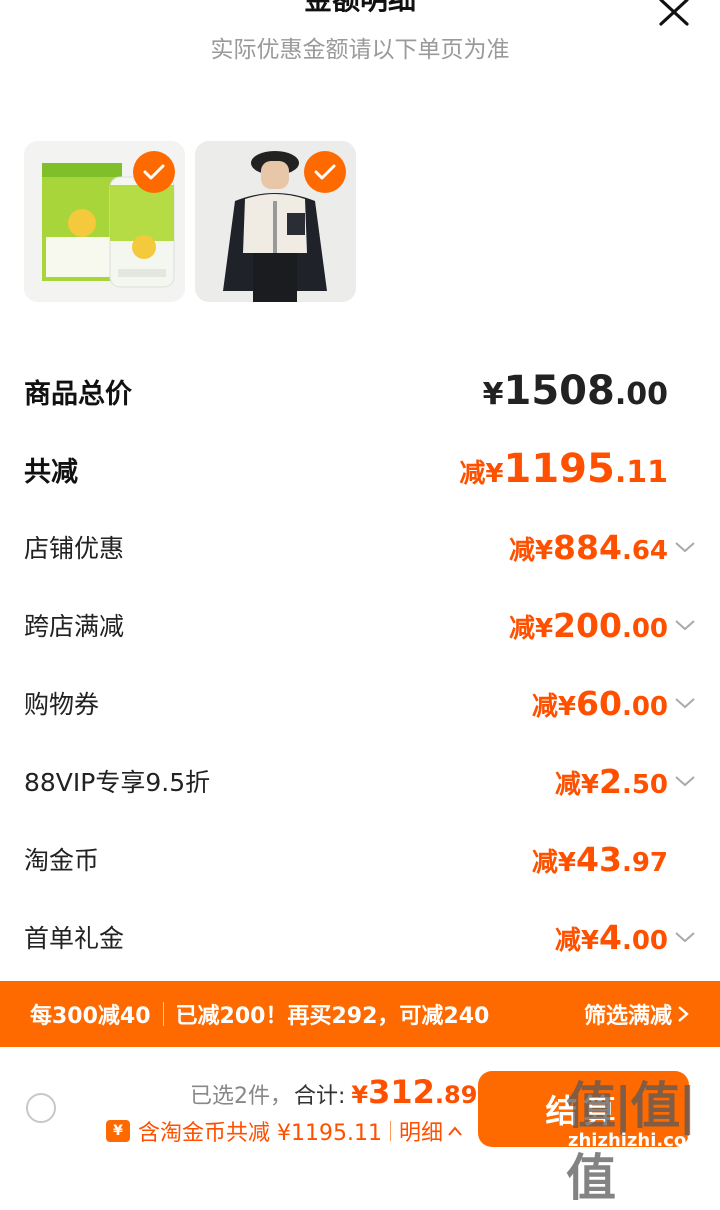 Image resolution: width=720 pixels, height=1210 pixels. Describe the element at coordinates (420, 1133) in the screenshot. I see `detail-label: 明细` at that location.